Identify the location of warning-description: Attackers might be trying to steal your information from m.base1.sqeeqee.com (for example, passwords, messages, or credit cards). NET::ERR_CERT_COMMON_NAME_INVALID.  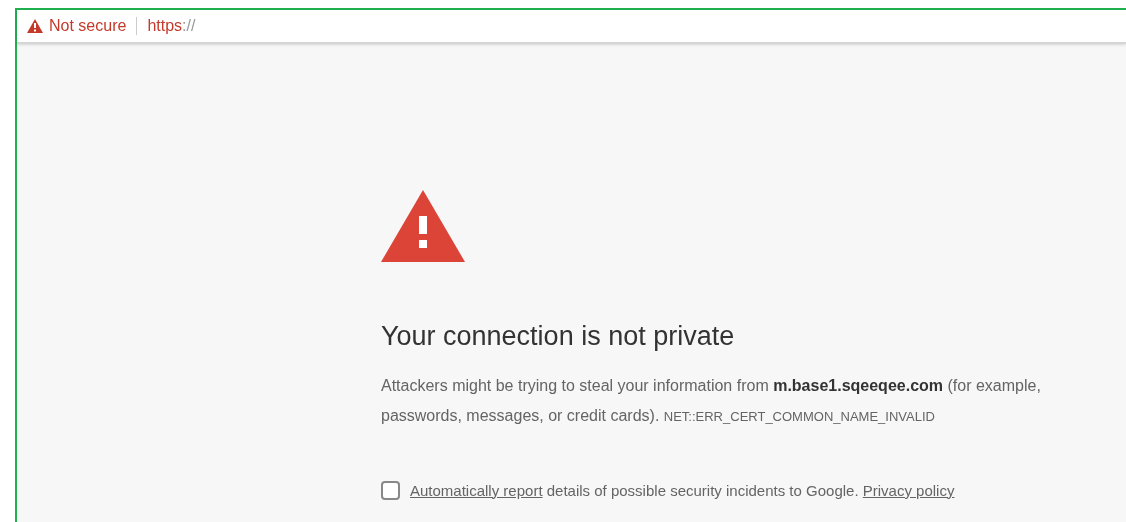
(711, 400).